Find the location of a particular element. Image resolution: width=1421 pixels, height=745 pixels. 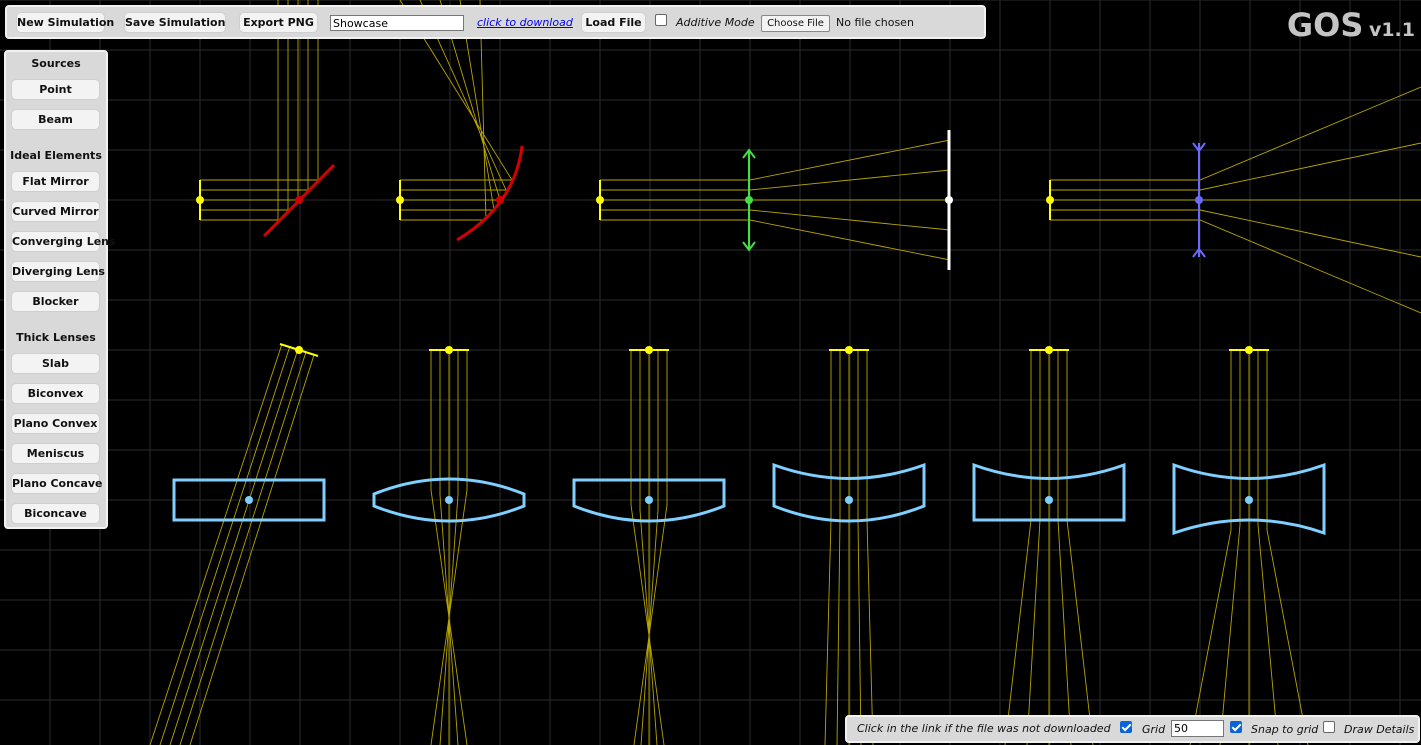

plano-convex-button: Plano Convex is located at coordinates (55, 423).